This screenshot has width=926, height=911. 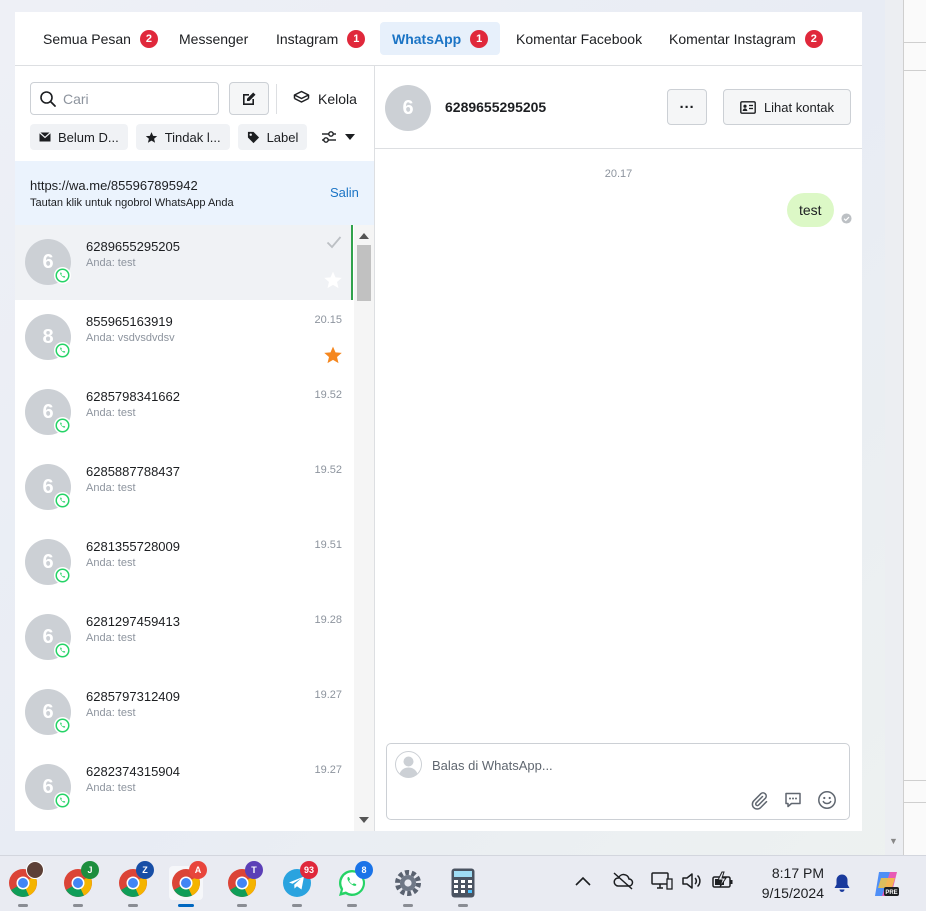 What do you see at coordinates (787, 107) in the screenshot?
I see `view-contact-button: Lihat kontak` at bounding box center [787, 107].